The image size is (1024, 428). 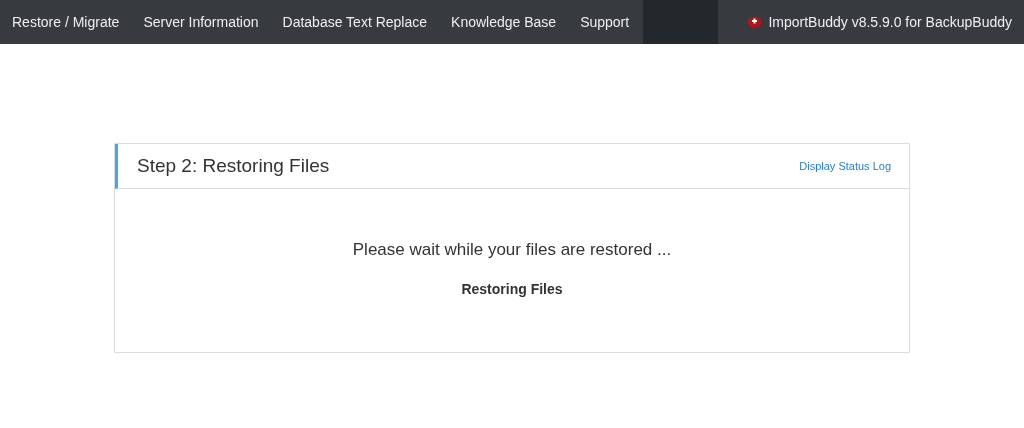 I want to click on status-text: Restoring Files, so click(x=512, y=289).